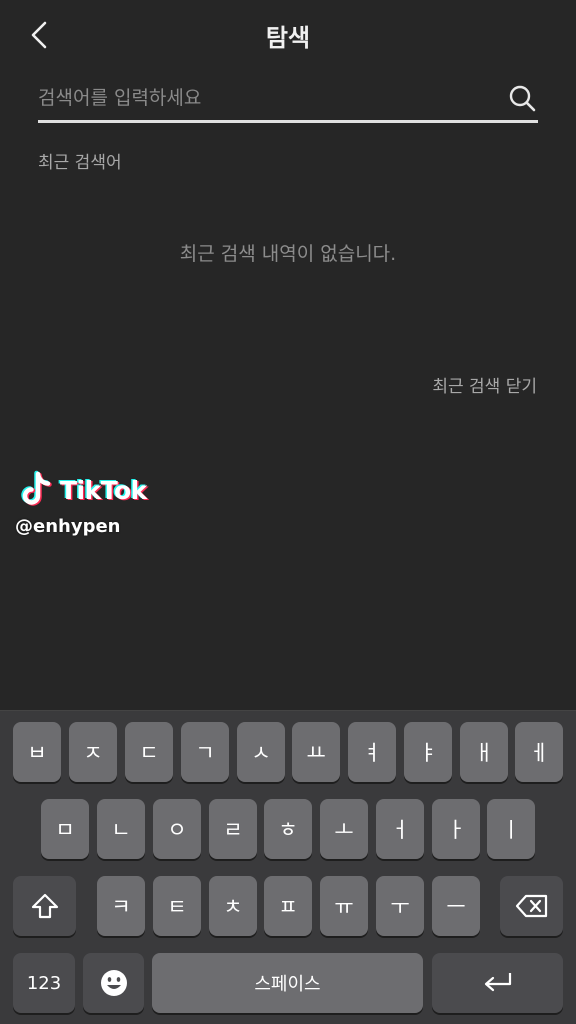  I want to click on emoji-key, so click(113, 983).